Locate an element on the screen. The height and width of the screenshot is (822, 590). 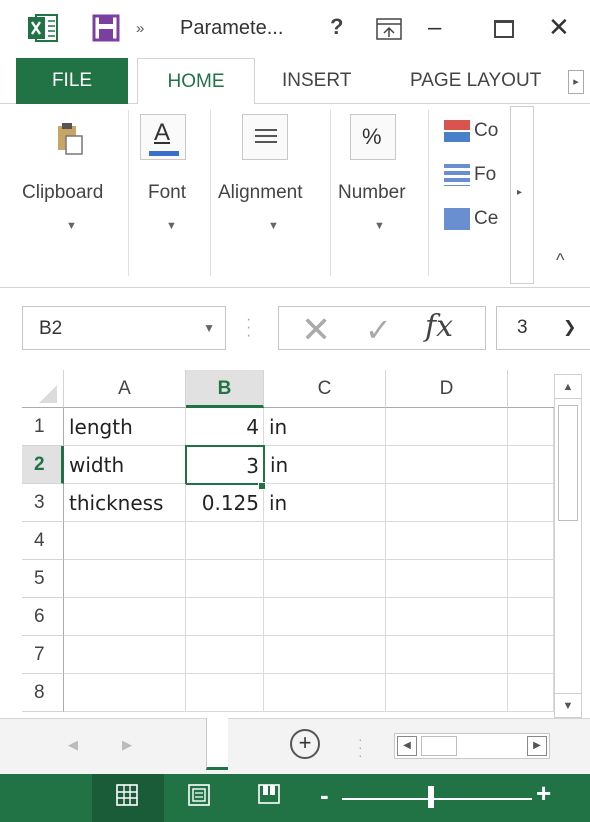
cell-c7 is located at coordinates (325, 655).